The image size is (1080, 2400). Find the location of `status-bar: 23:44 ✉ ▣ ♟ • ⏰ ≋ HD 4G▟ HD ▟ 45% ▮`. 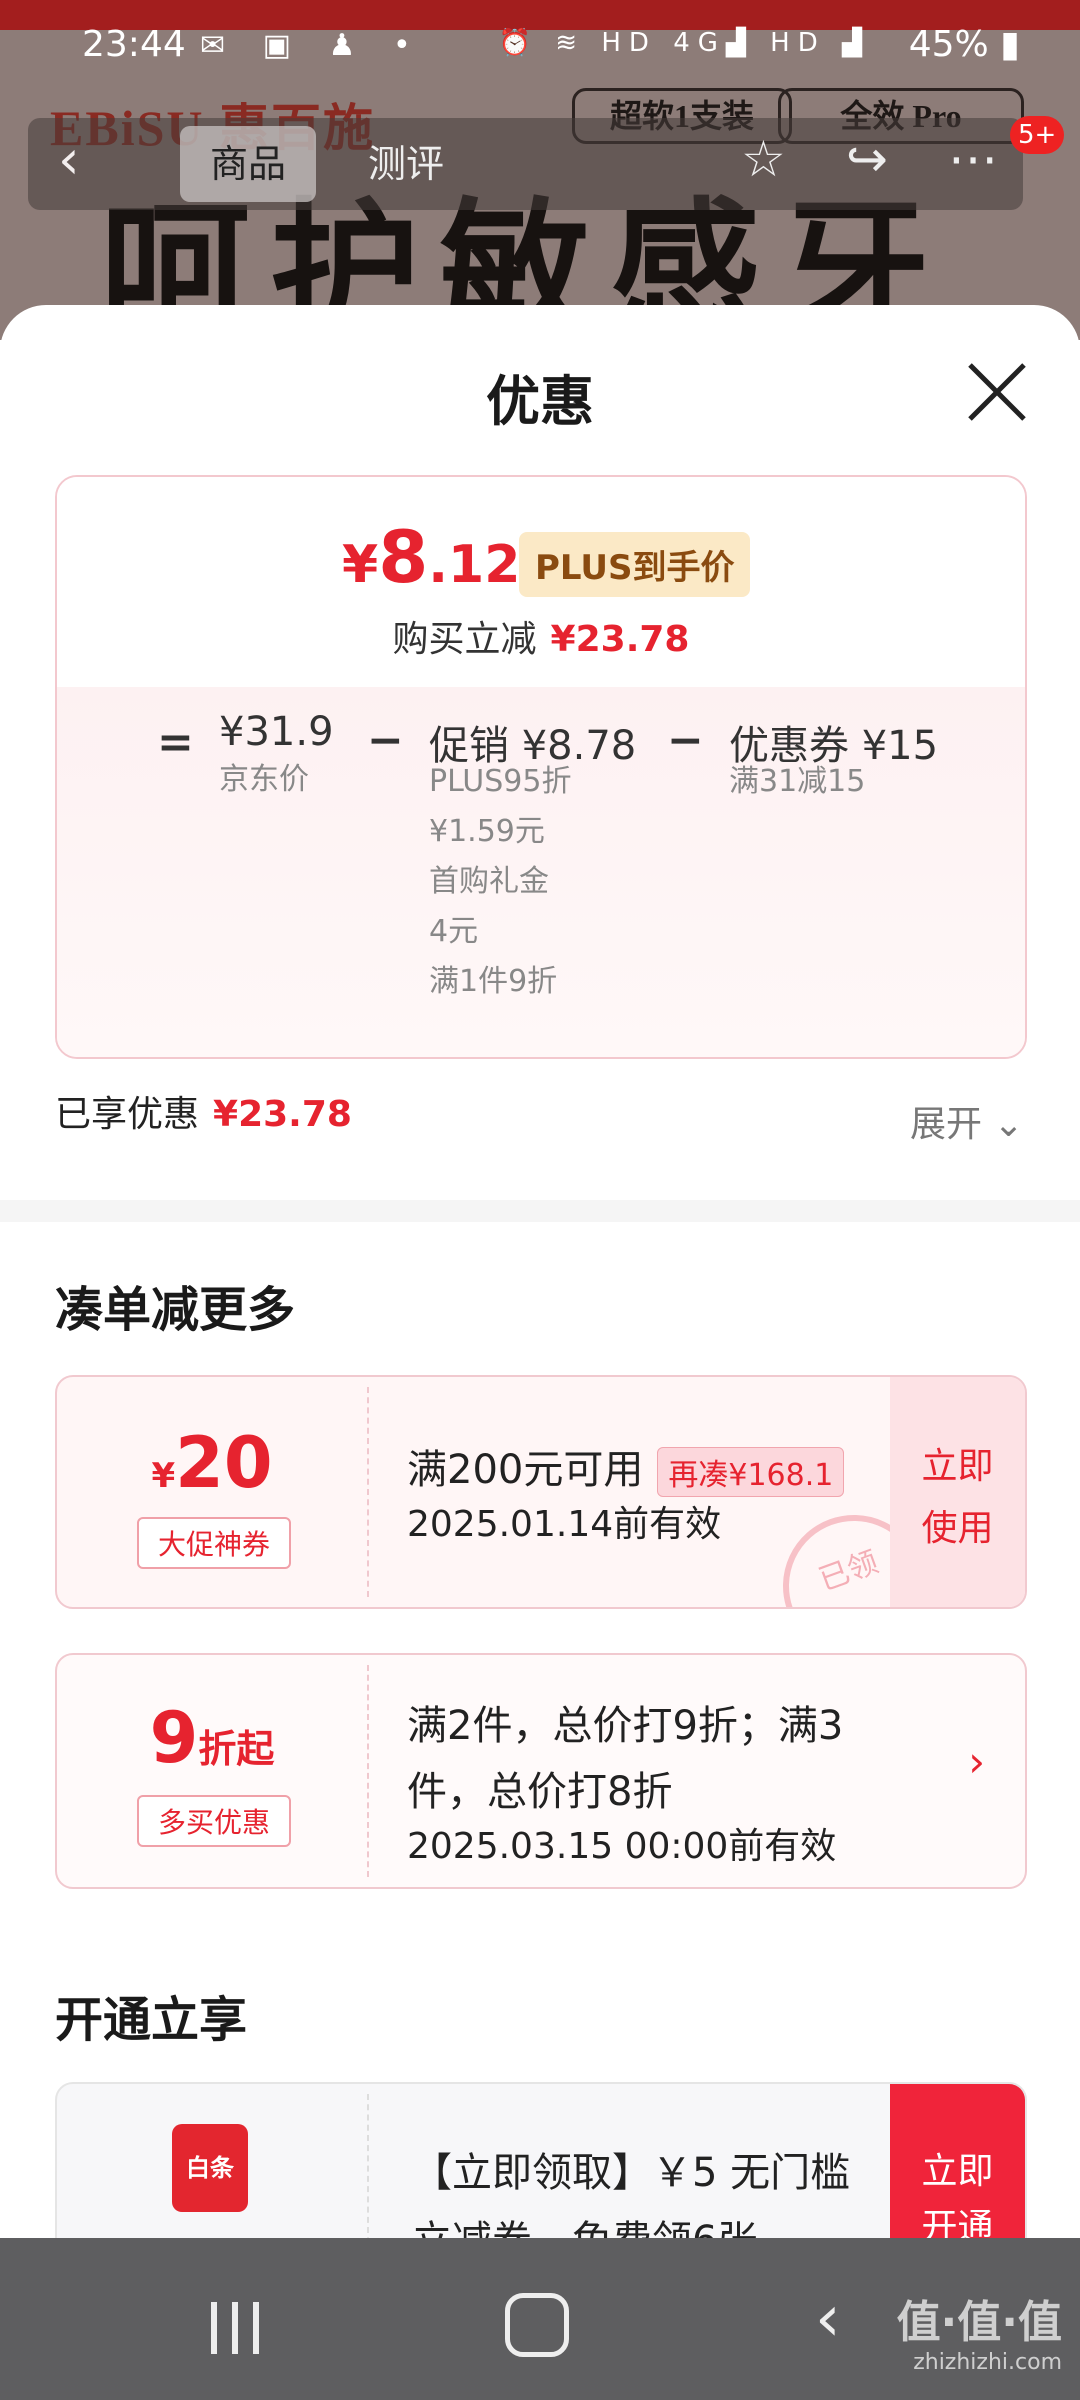

status-bar: 23:44 ✉ ▣ ♟ • ⏰ ≋ HD 4G▟ HD ▟ 45% ▮ is located at coordinates (540, 50).